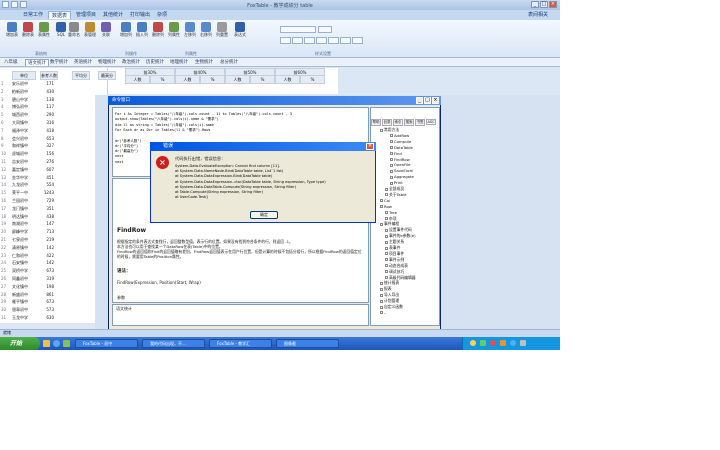 The height and width of the screenshot is (450, 720). What do you see at coordinates (493, 343) in the screenshot?
I see `tray-security-icon` at bounding box center [493, 343].